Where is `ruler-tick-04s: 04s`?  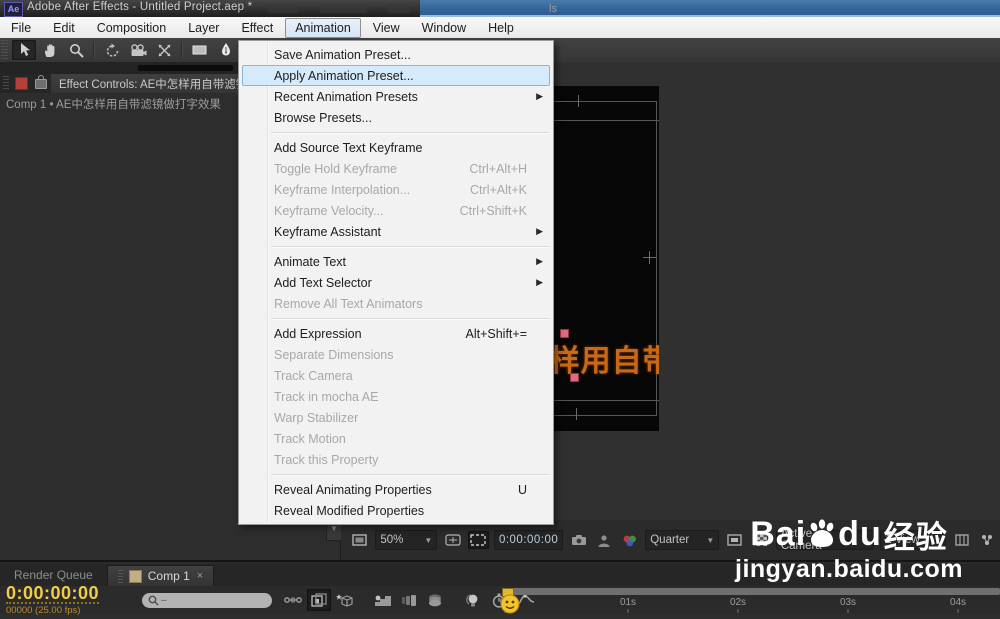
ruler-tick-04s: 04s is located at coordinates (958, 602).